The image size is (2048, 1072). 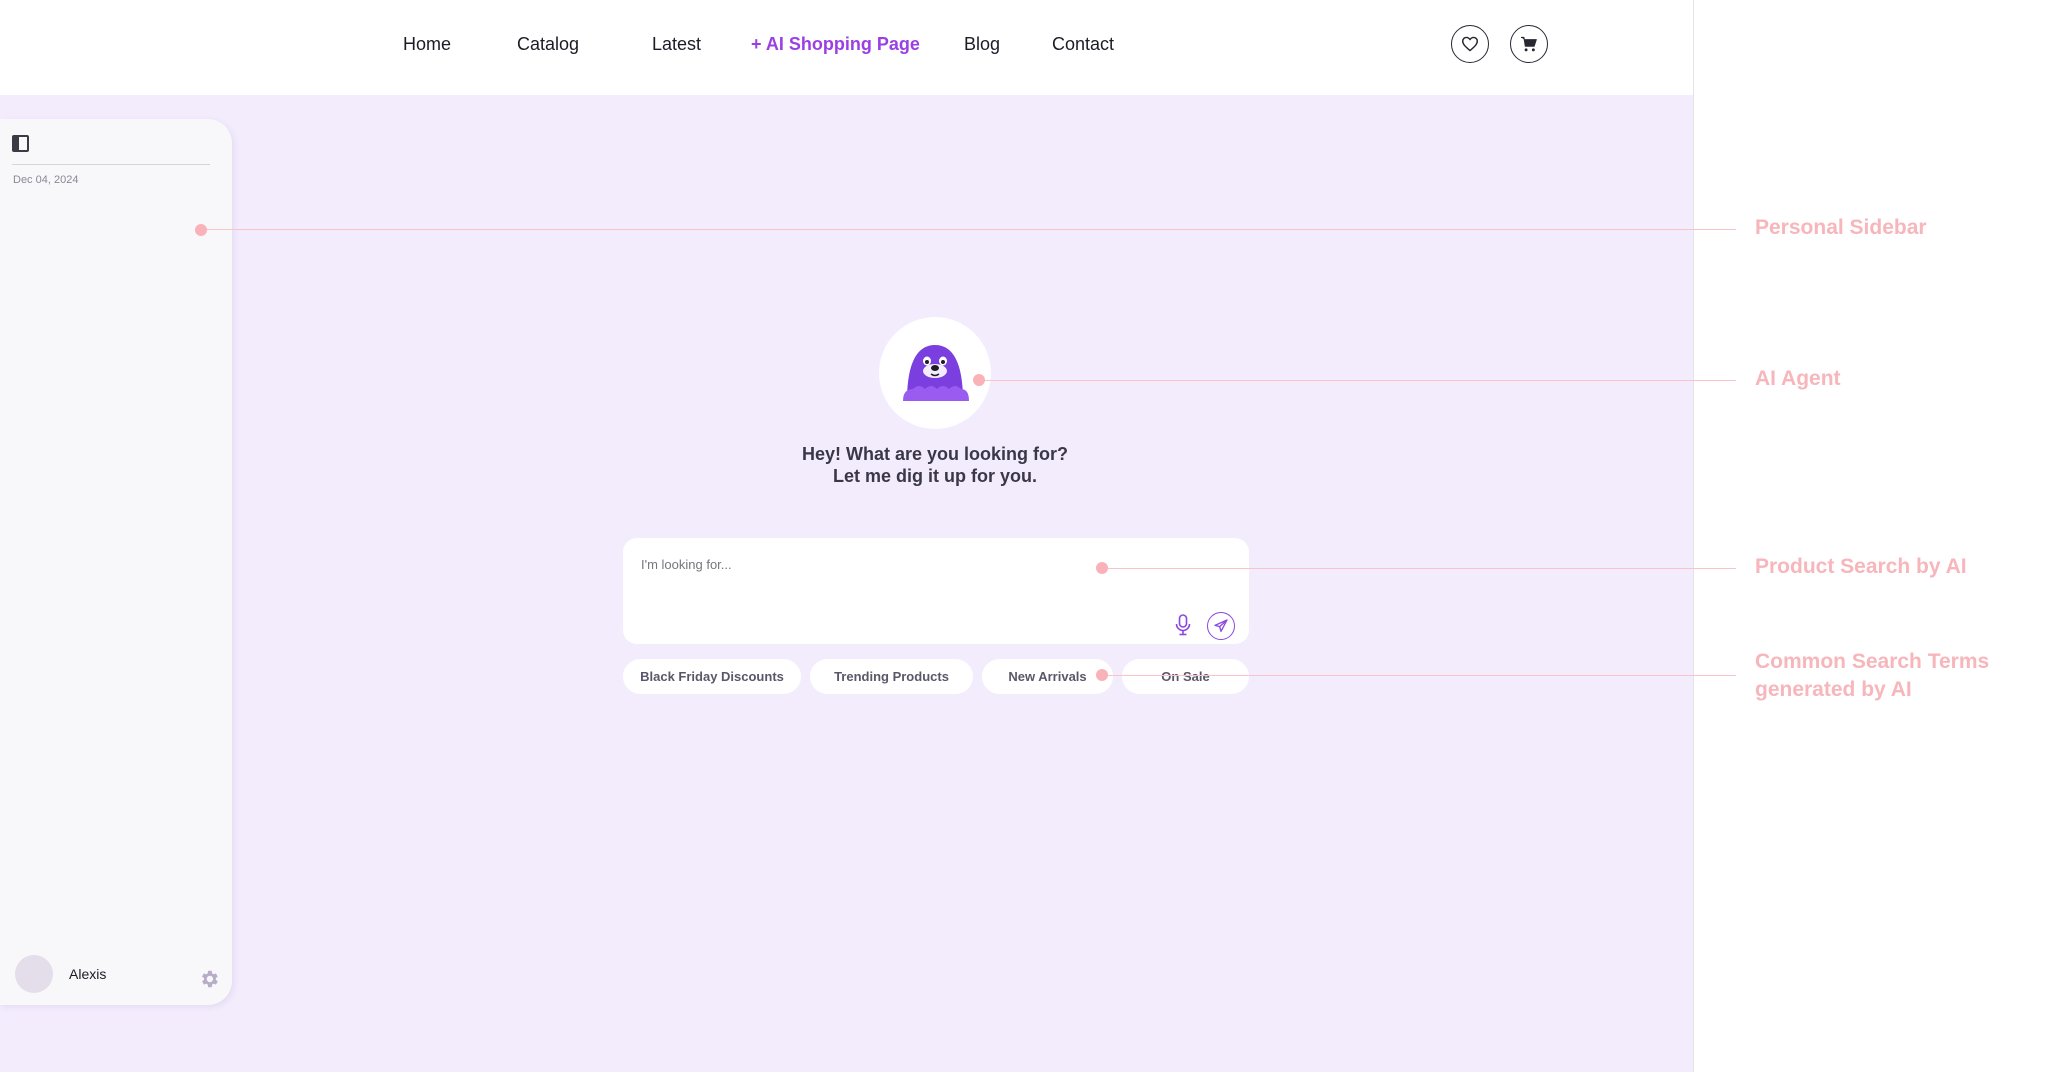 What do you see at coordinates (1083, 44) in the screenshot?
I see `nav-contact: Contact` at bounding box center [1083, 44].